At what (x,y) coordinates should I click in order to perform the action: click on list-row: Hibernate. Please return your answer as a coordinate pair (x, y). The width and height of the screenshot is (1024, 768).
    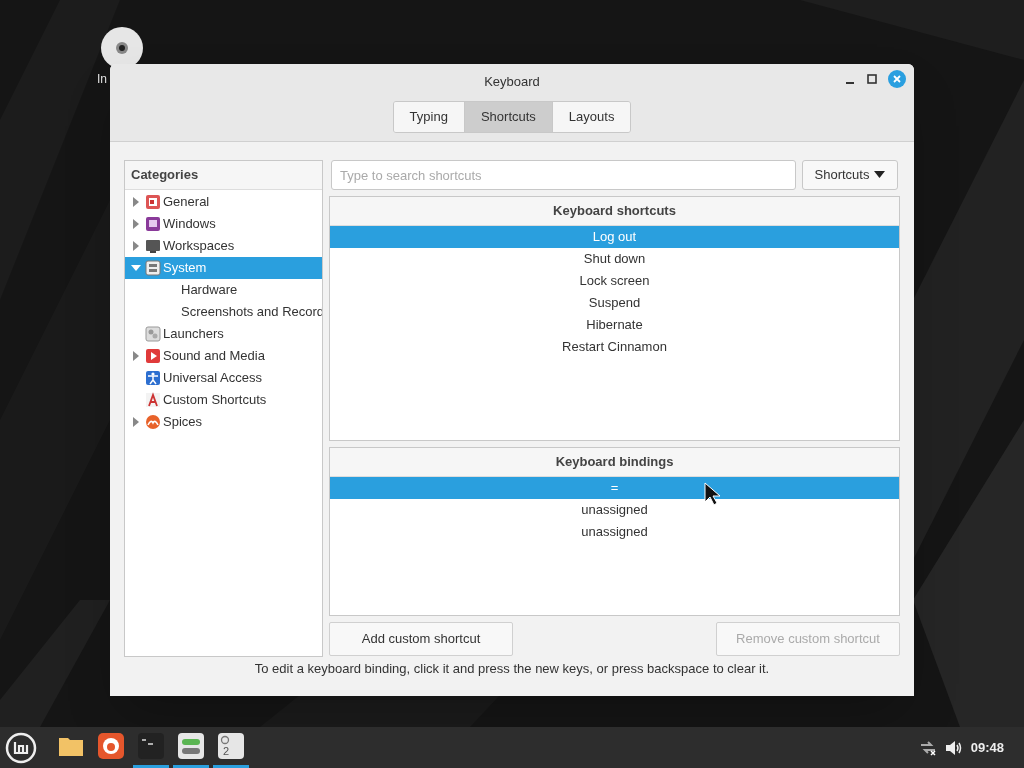
    Looking at the image, I should click on (614, 325).